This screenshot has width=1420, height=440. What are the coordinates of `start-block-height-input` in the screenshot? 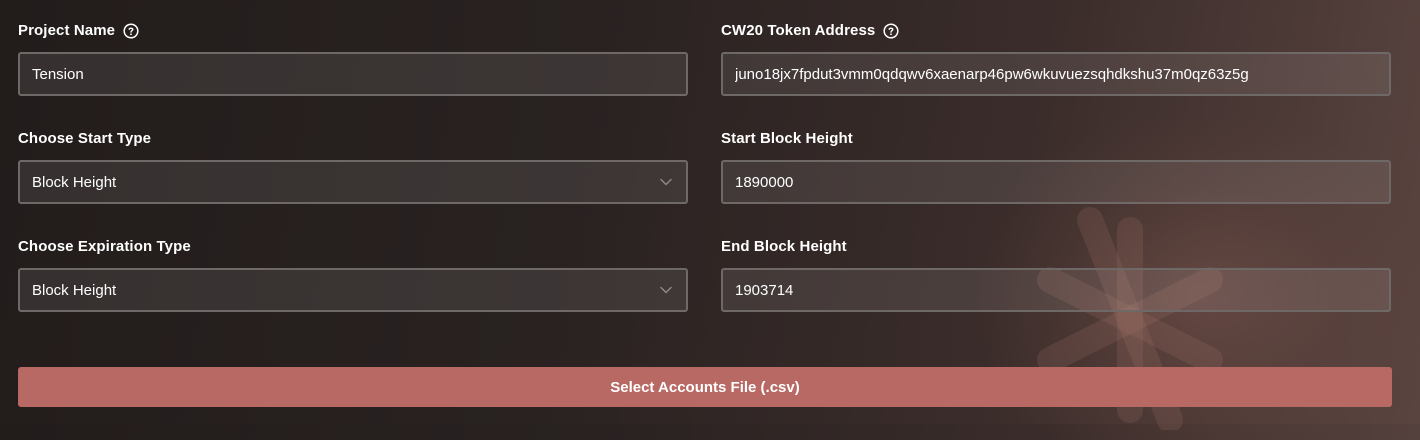 It's located at (1056, 182).